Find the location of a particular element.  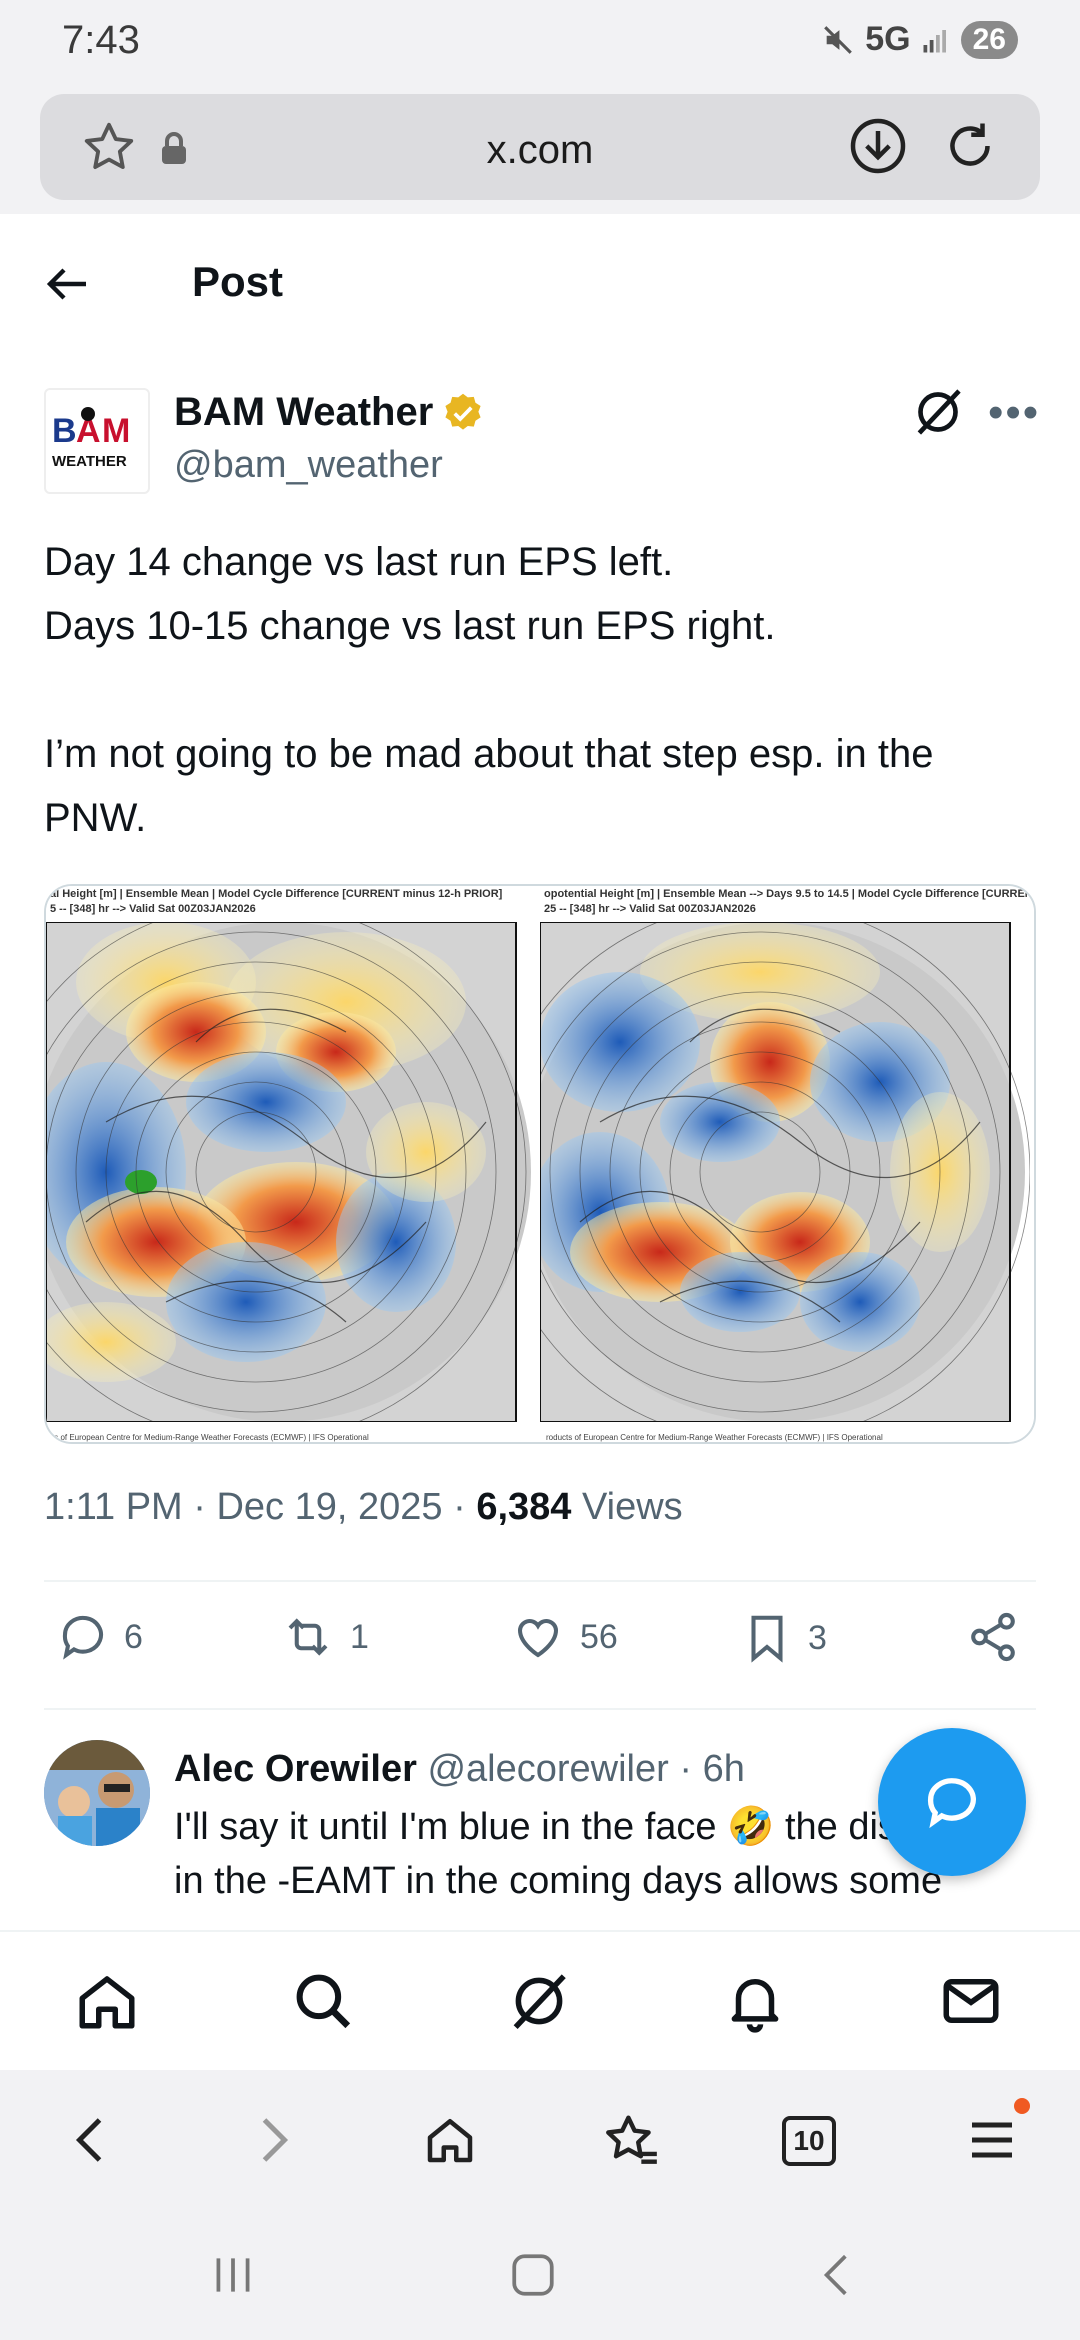

grok-nav-icon is located at coordinates (539, 2001).